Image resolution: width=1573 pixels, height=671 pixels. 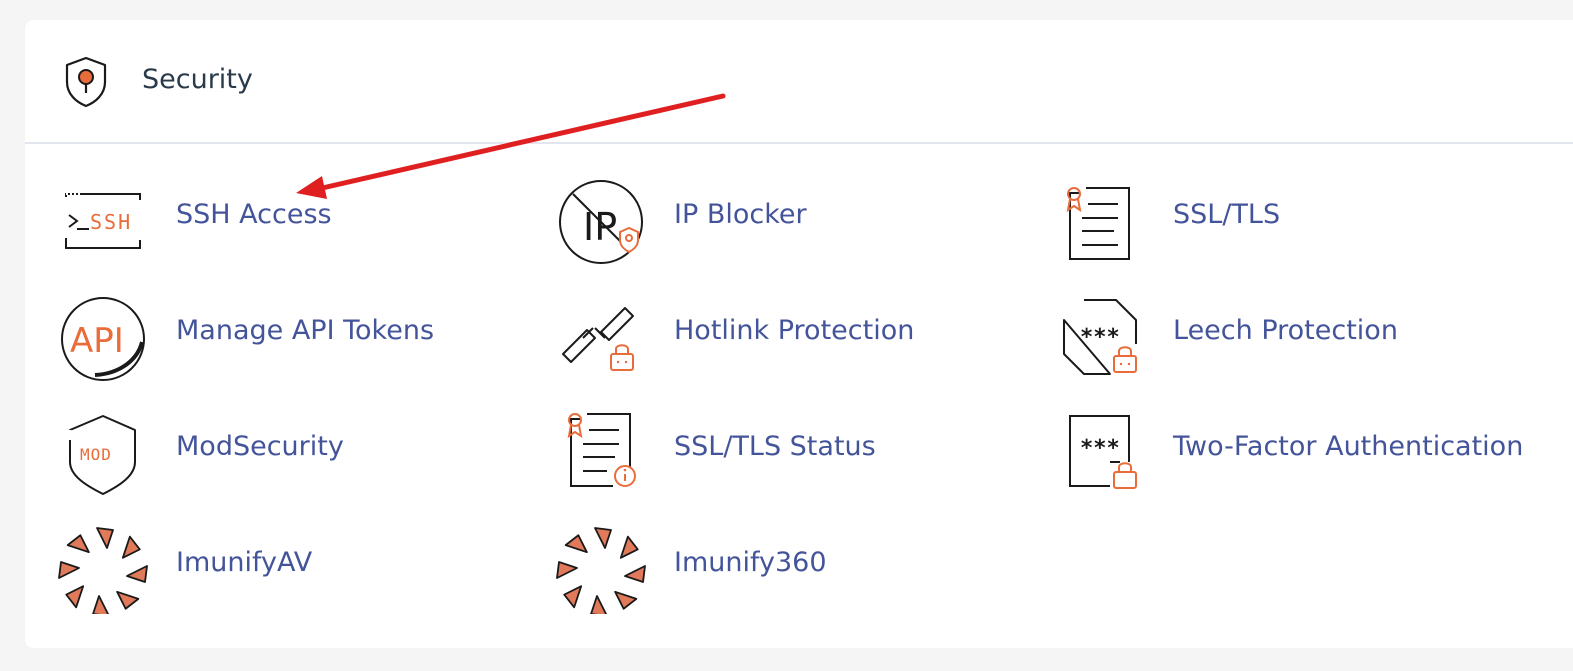 What do you see at coordinates (1100, 337) in the screenshot?
I see `leech-mask-text: ***` at bounding box center [1100, 337].